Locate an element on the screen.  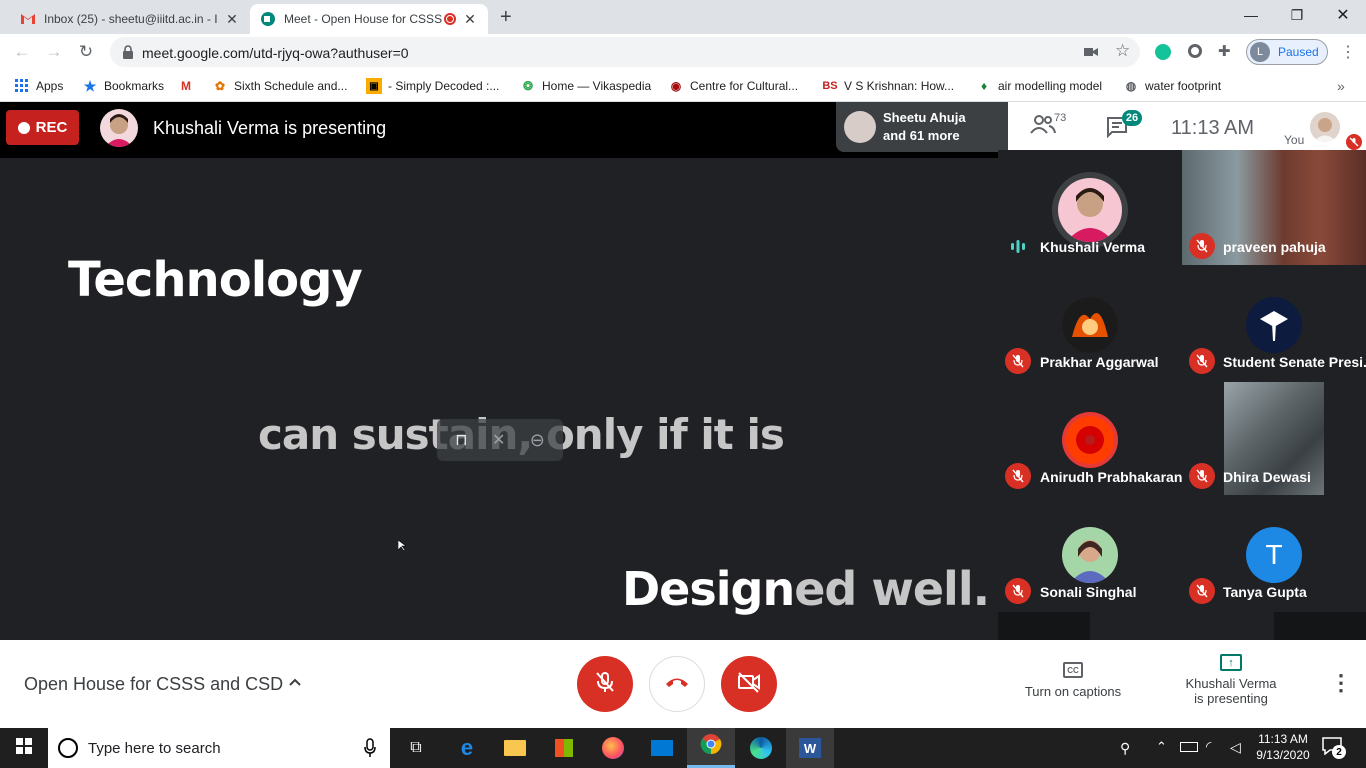
participant-tile: Prakhar Aggarwal is located at coordinates (1090, 322).